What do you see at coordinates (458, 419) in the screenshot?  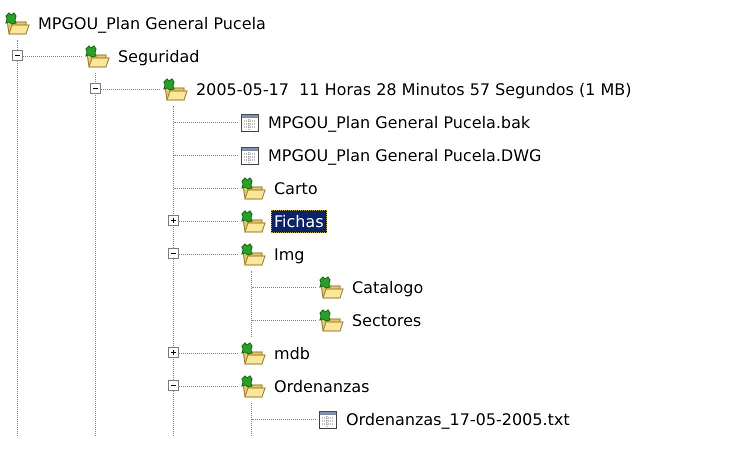 I see `tree-item: Ordenanzas_17-05-2005.txt` at bounding box center [458, 419].